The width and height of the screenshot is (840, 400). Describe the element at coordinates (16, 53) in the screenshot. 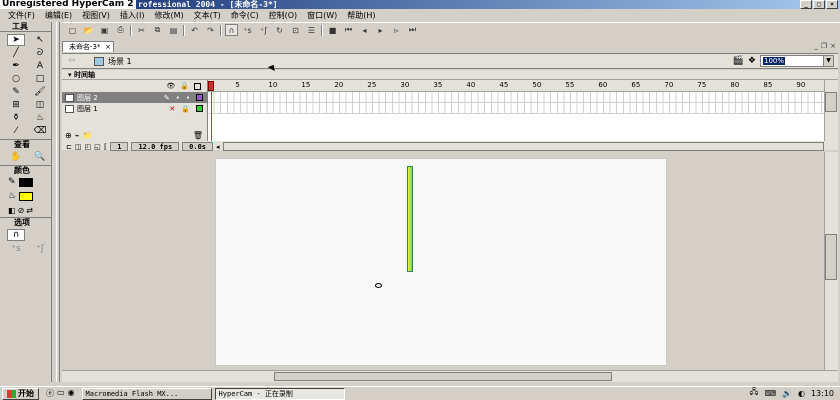

I see `line-tool-icon: ╱` at that location.